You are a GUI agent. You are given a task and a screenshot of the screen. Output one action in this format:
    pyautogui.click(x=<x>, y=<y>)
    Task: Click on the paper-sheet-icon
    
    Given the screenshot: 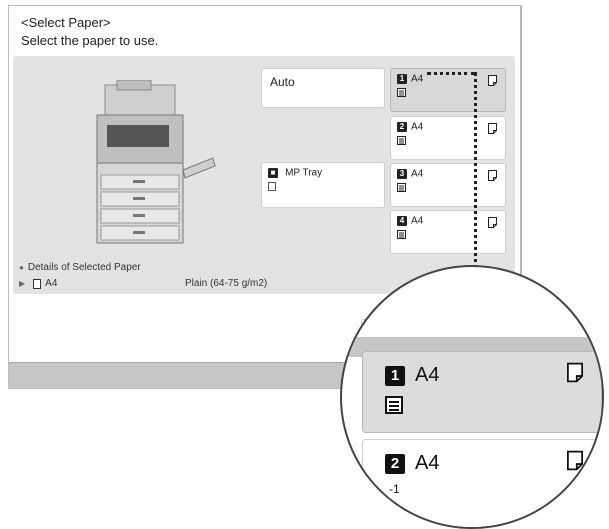 What is the action you would take?
    pyautogui.click(x=37, y=283)
    